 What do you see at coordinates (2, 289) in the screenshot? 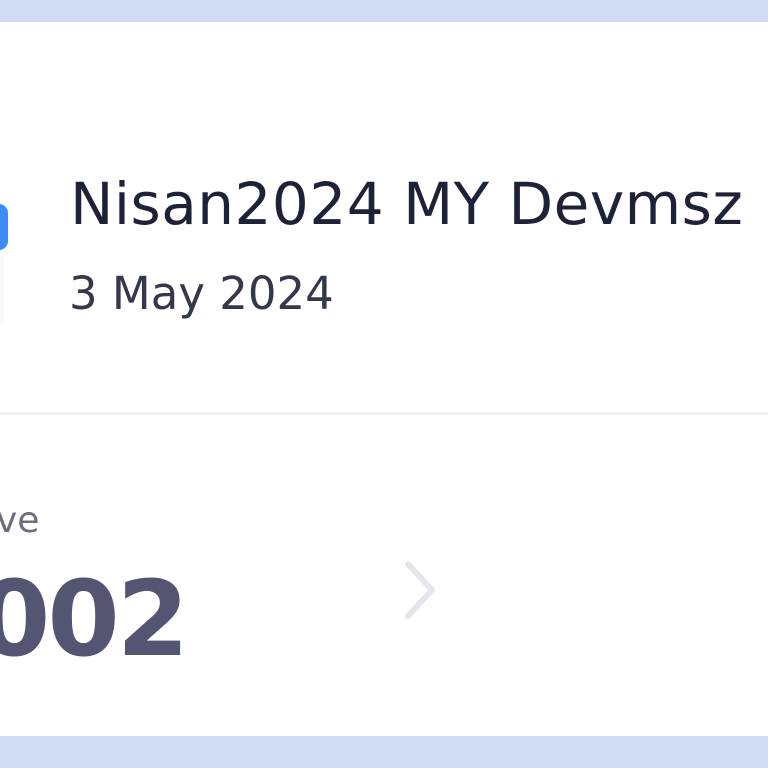
I see `app-icon-shadow` at bounding box center [2, 289].